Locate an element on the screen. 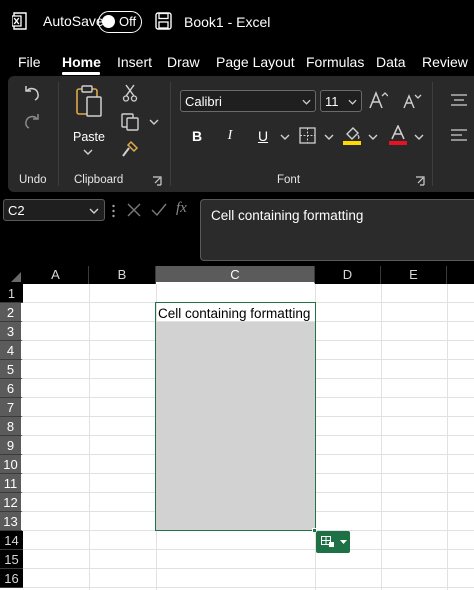 The height and width of the screenshot is (590, 474). copy-dropdown-icon is located at coordinates (154, 122).